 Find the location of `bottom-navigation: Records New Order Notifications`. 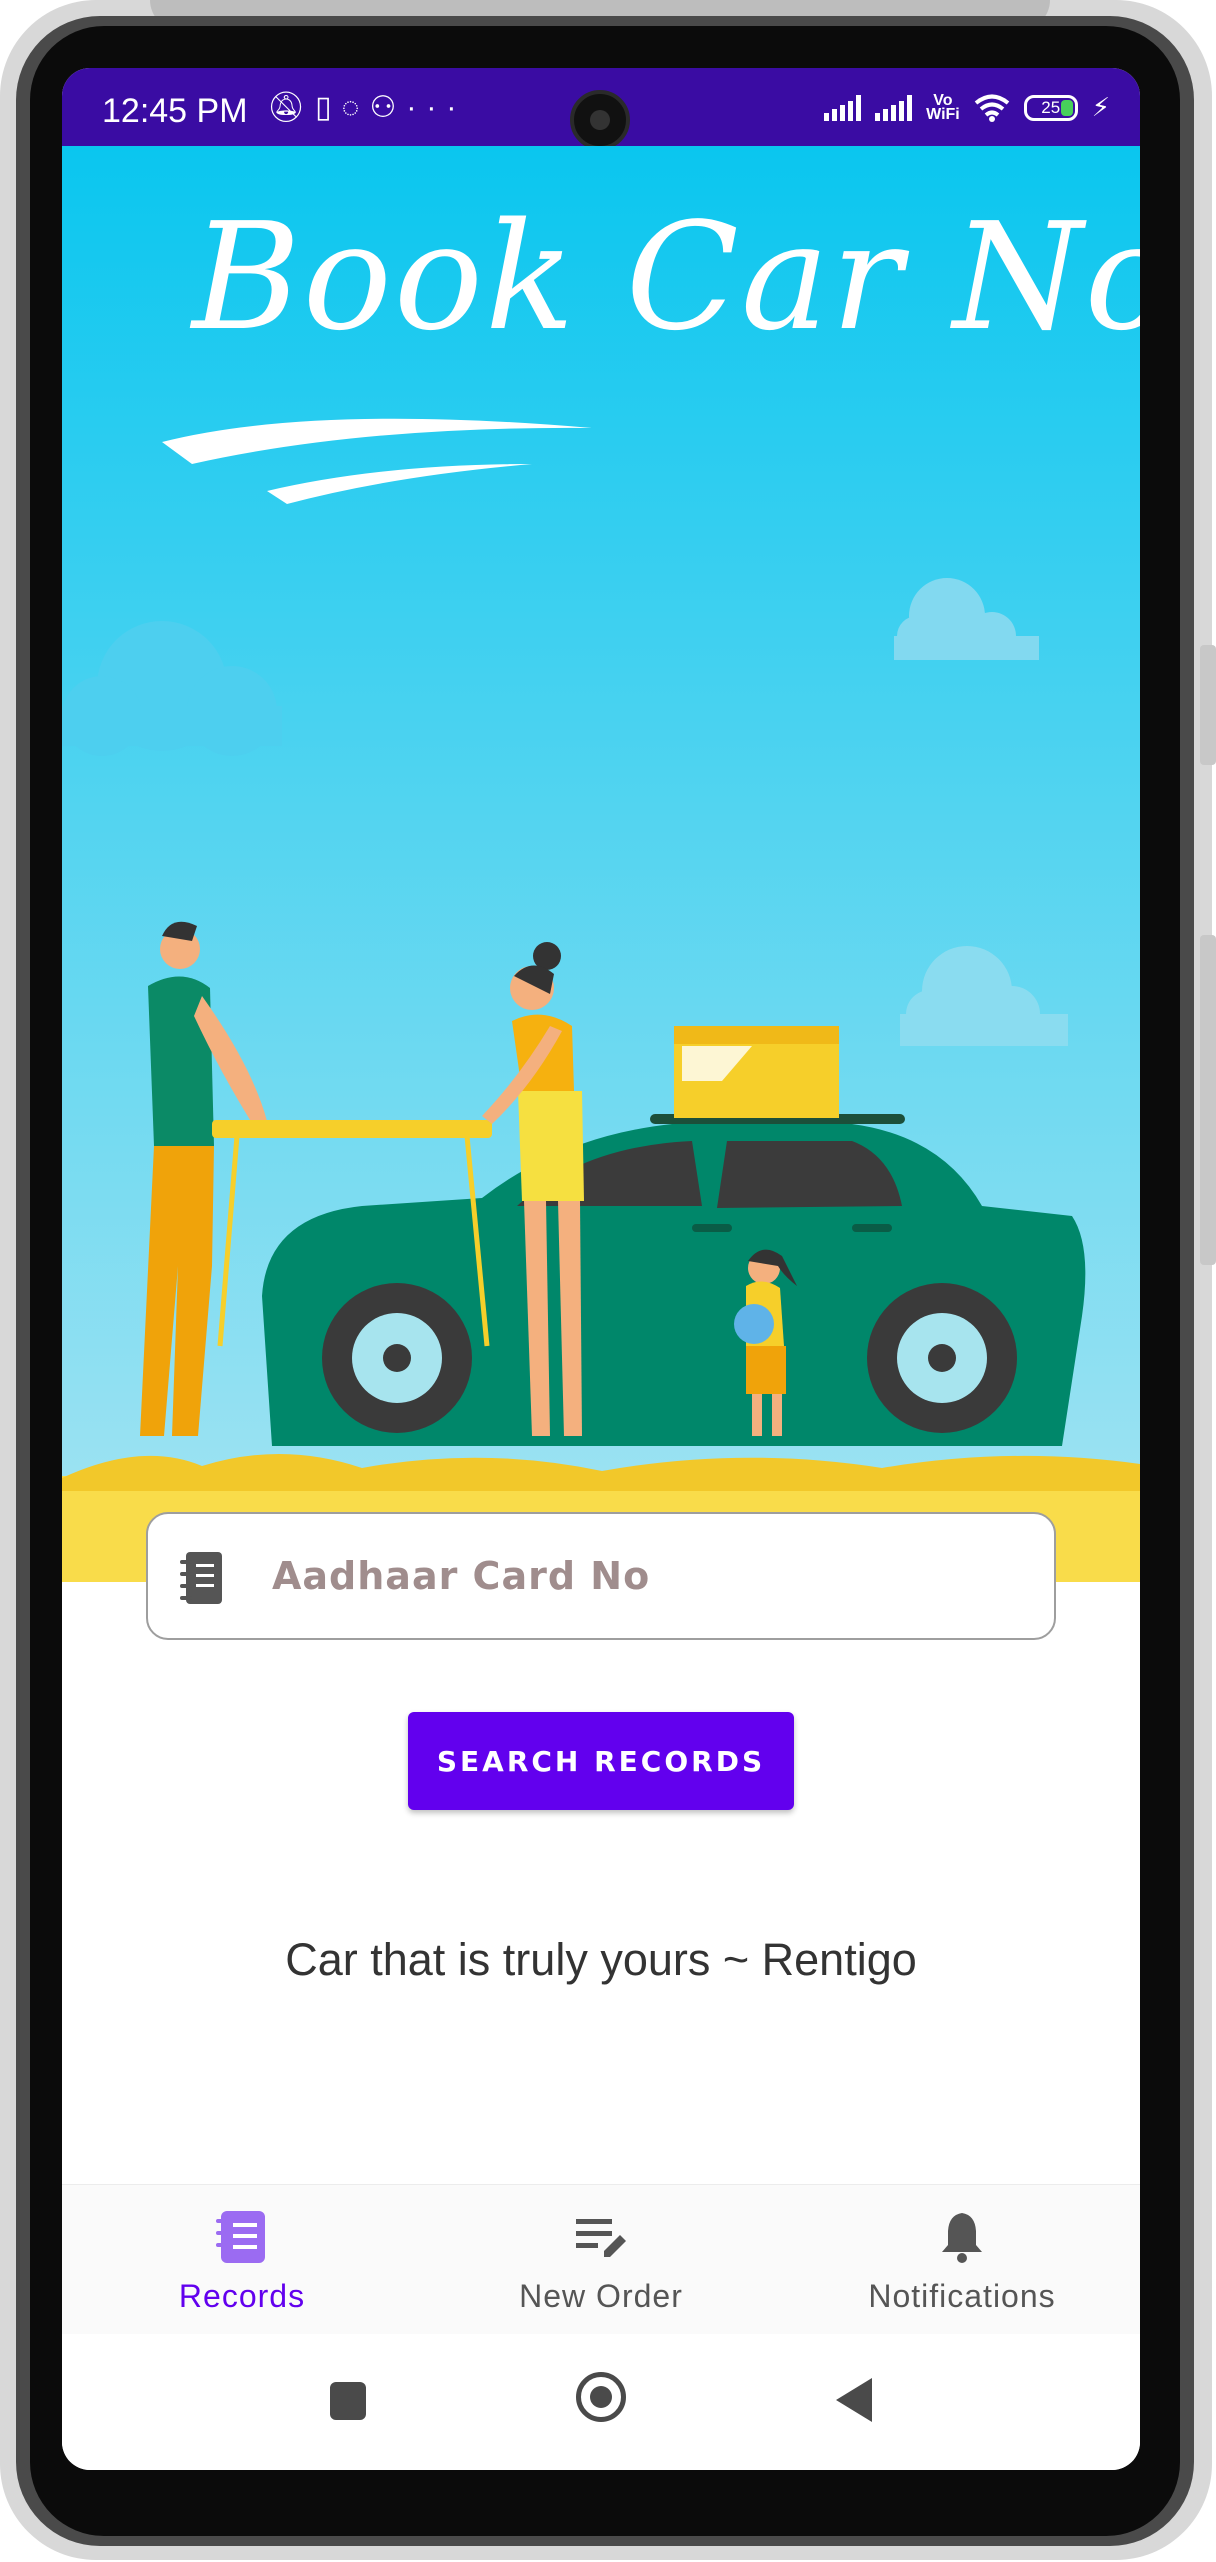

bottom-navigation: Records New Order Notifications is located at coordinates (601, 2259).